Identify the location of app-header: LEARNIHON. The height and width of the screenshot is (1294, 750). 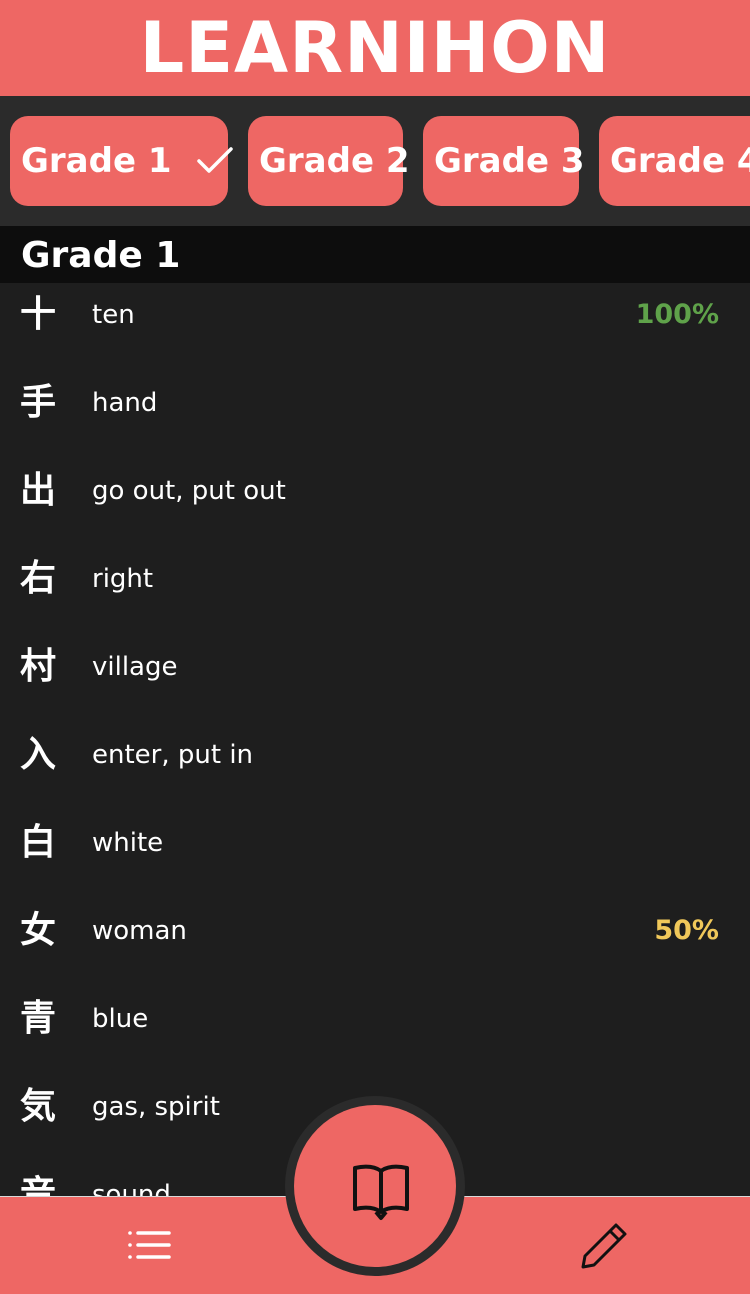
(375, 48).